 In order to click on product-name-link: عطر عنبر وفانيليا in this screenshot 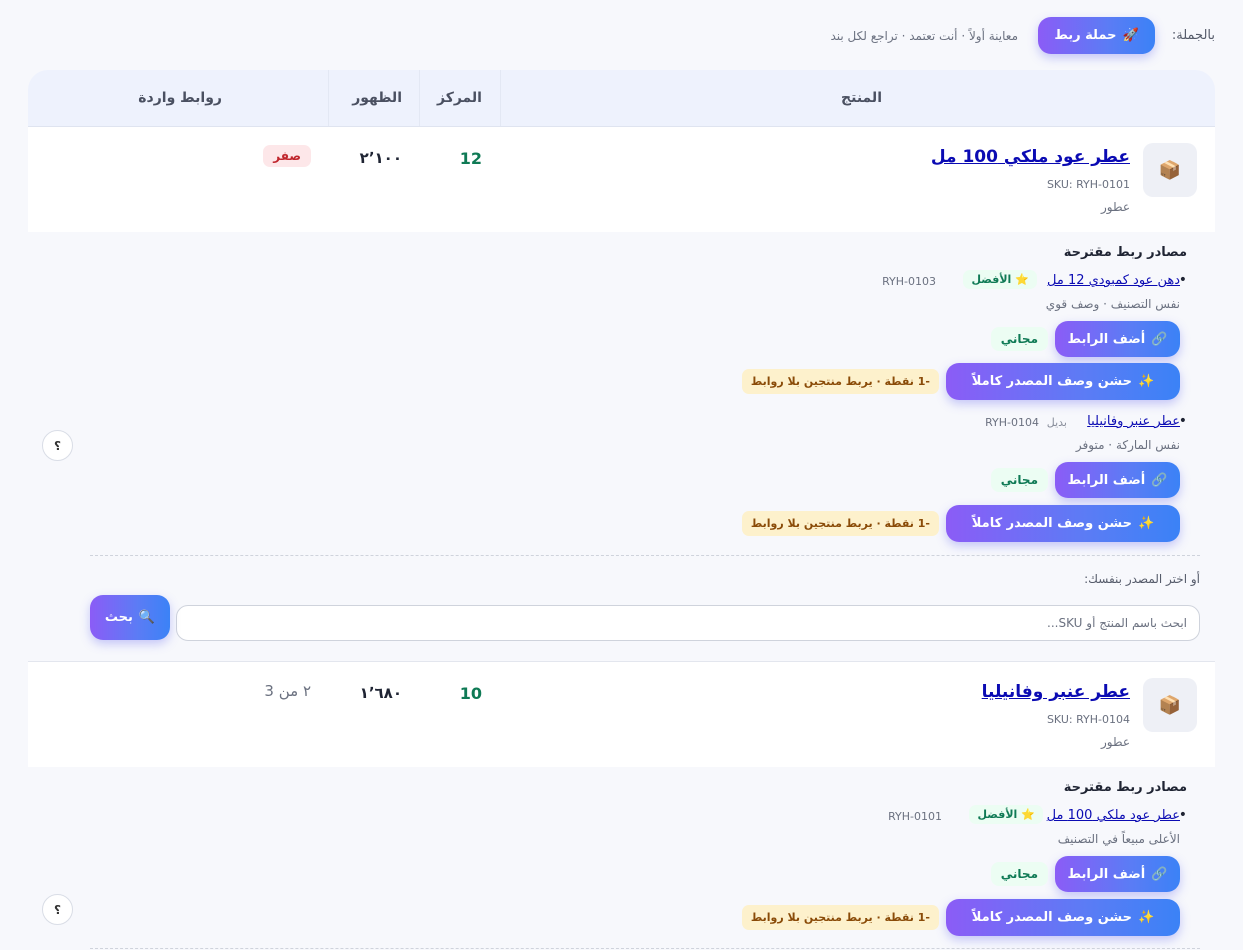, I will do `click(1056, 692)`.